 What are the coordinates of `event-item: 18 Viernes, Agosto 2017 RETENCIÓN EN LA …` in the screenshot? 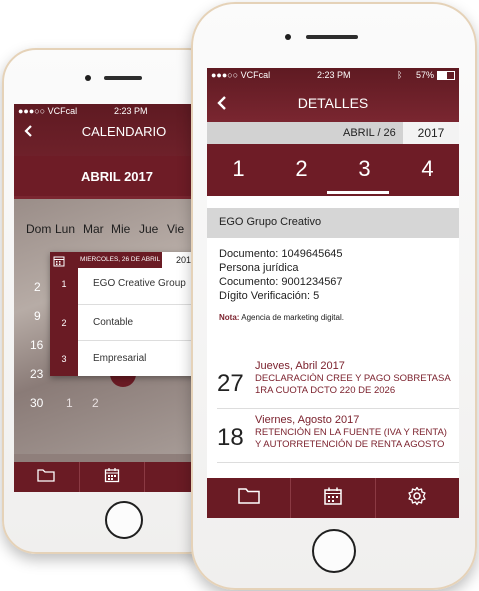 It's located at (333, 435).